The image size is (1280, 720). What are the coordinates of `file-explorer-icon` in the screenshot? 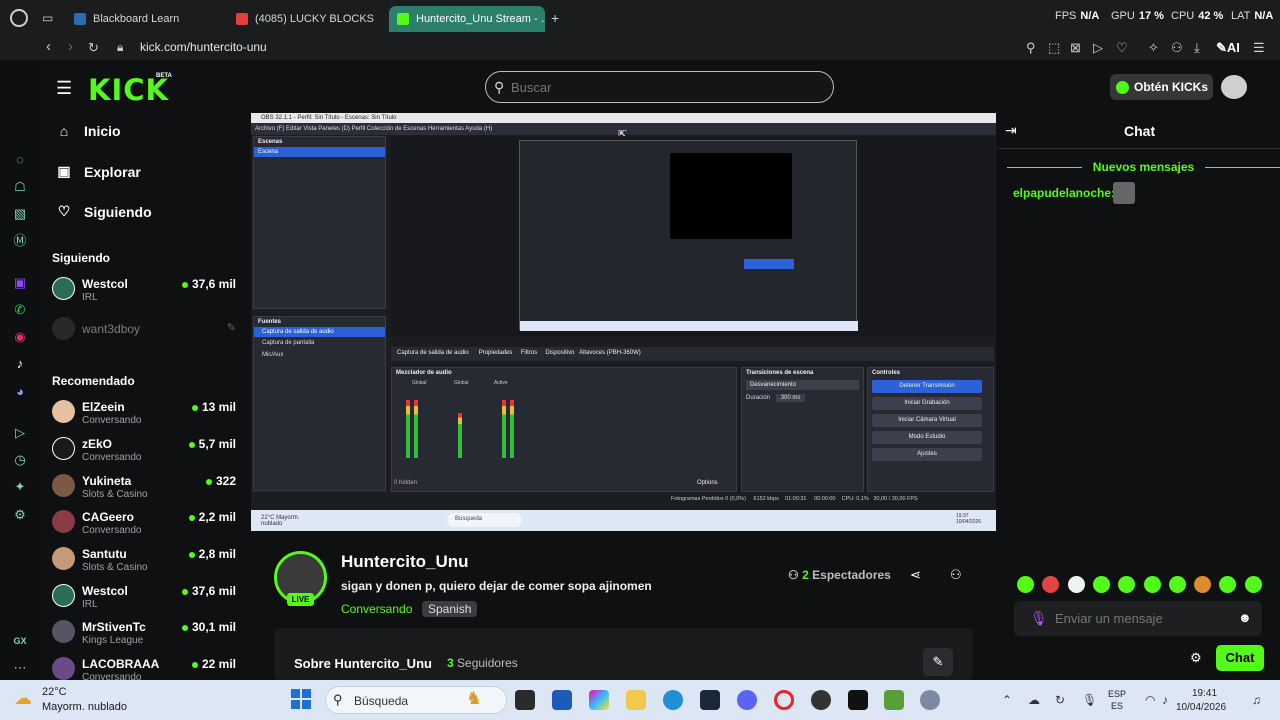 It's located at (636, 700).